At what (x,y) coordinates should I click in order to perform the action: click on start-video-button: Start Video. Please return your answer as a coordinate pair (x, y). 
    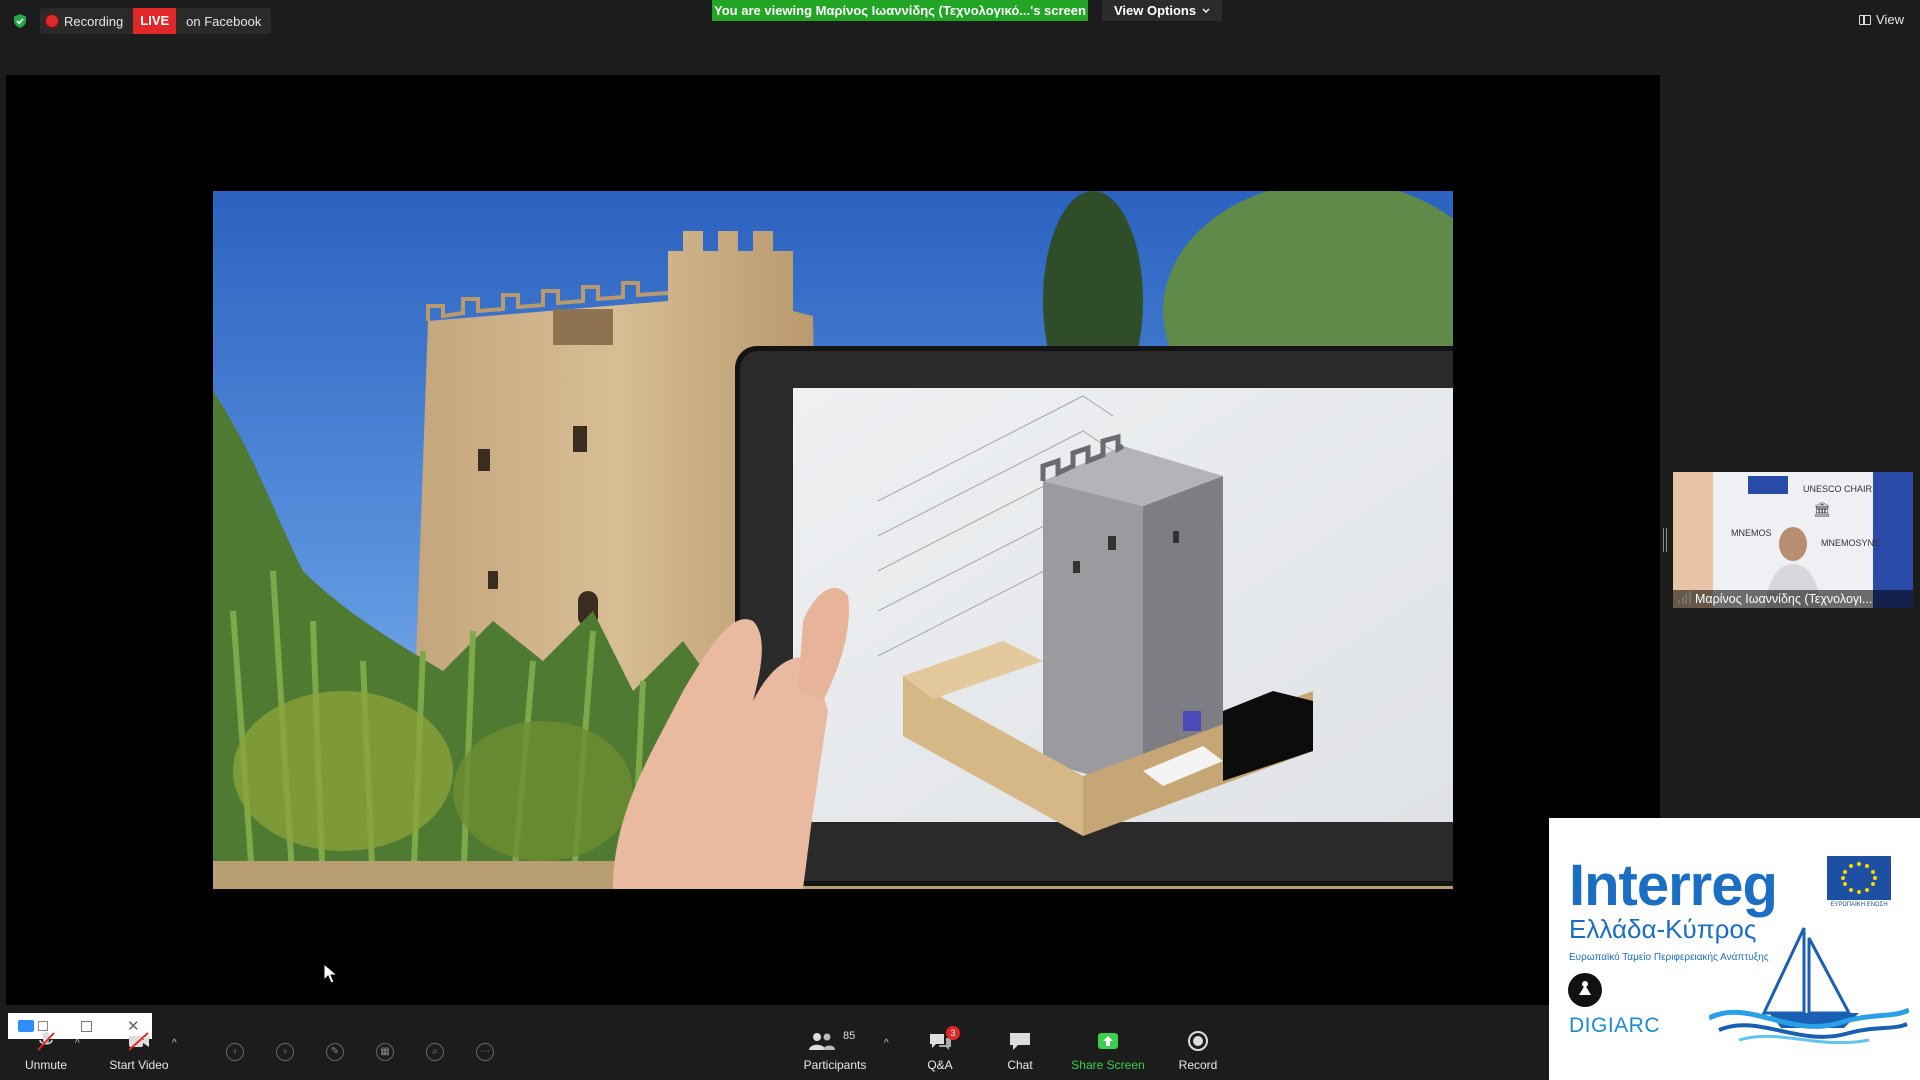
    Looking at the image, I should click on (139, 1051).